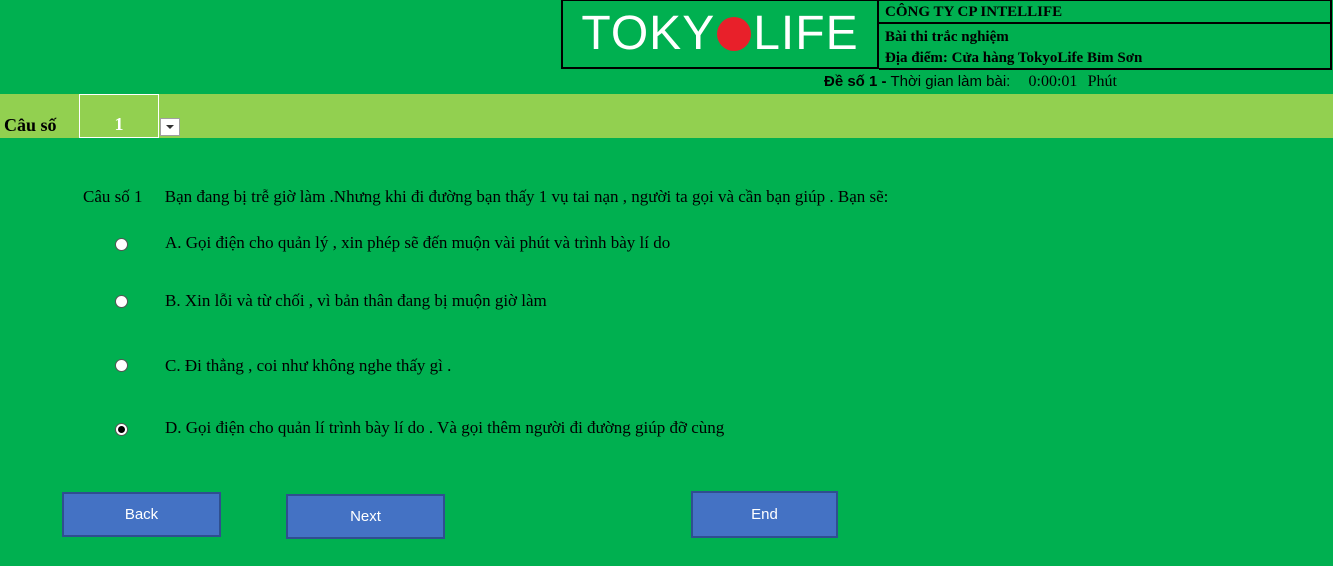 This screenshot has height=566, width=1333. Describe the element at coordinates (121, 365) in the screenshot. I see `option-c-radio` at that location.